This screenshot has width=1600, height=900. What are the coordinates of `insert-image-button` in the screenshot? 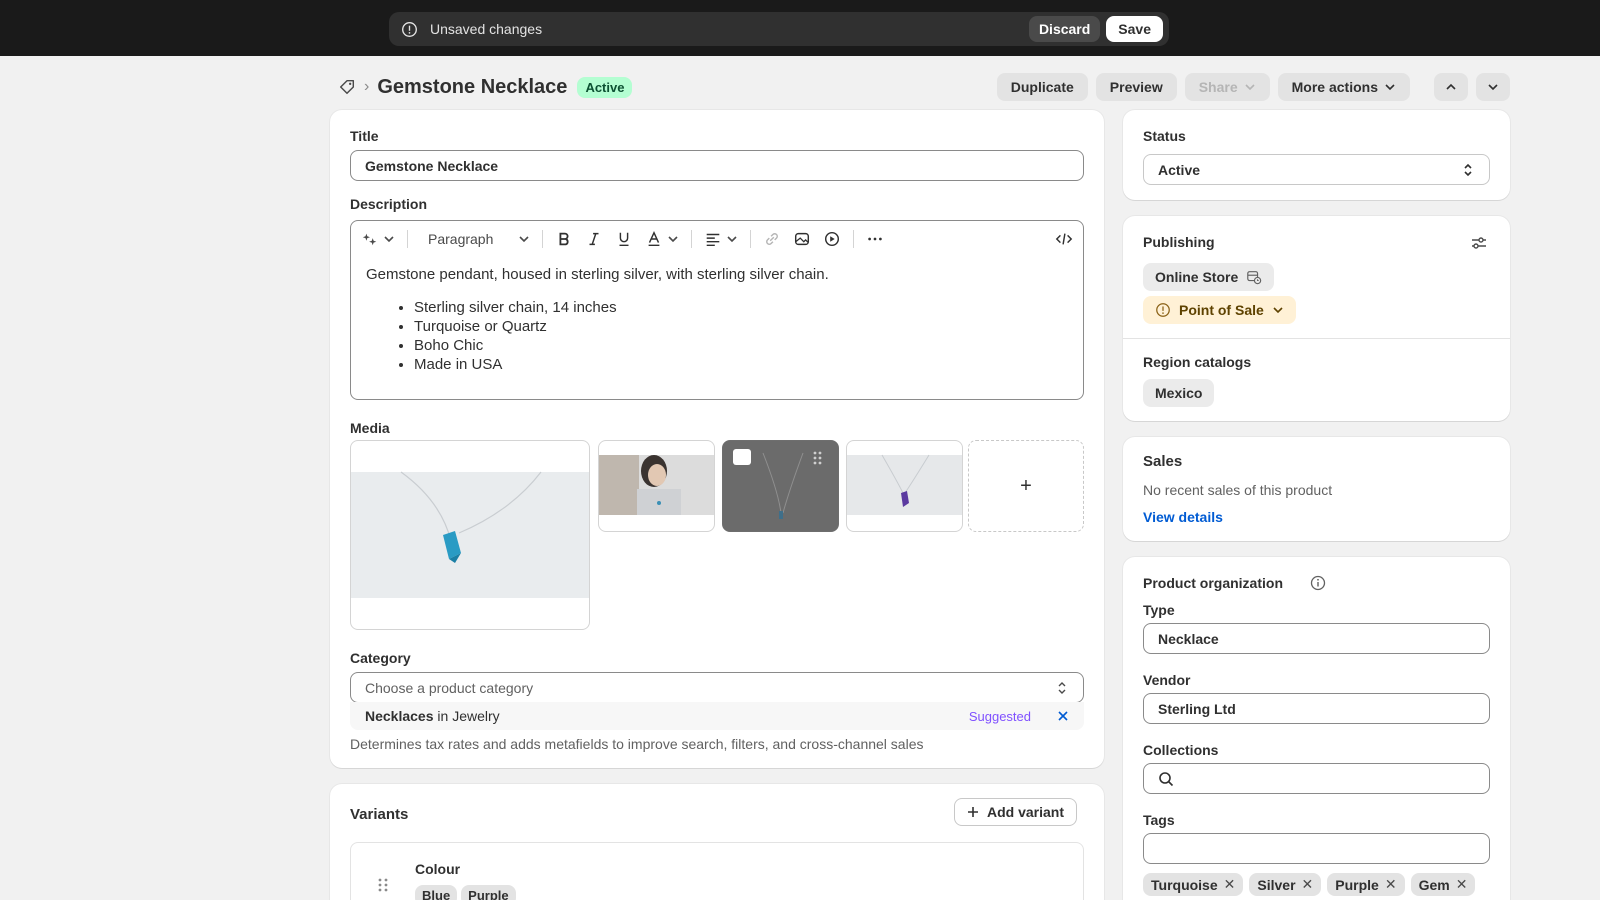 It's located at (802, 239).